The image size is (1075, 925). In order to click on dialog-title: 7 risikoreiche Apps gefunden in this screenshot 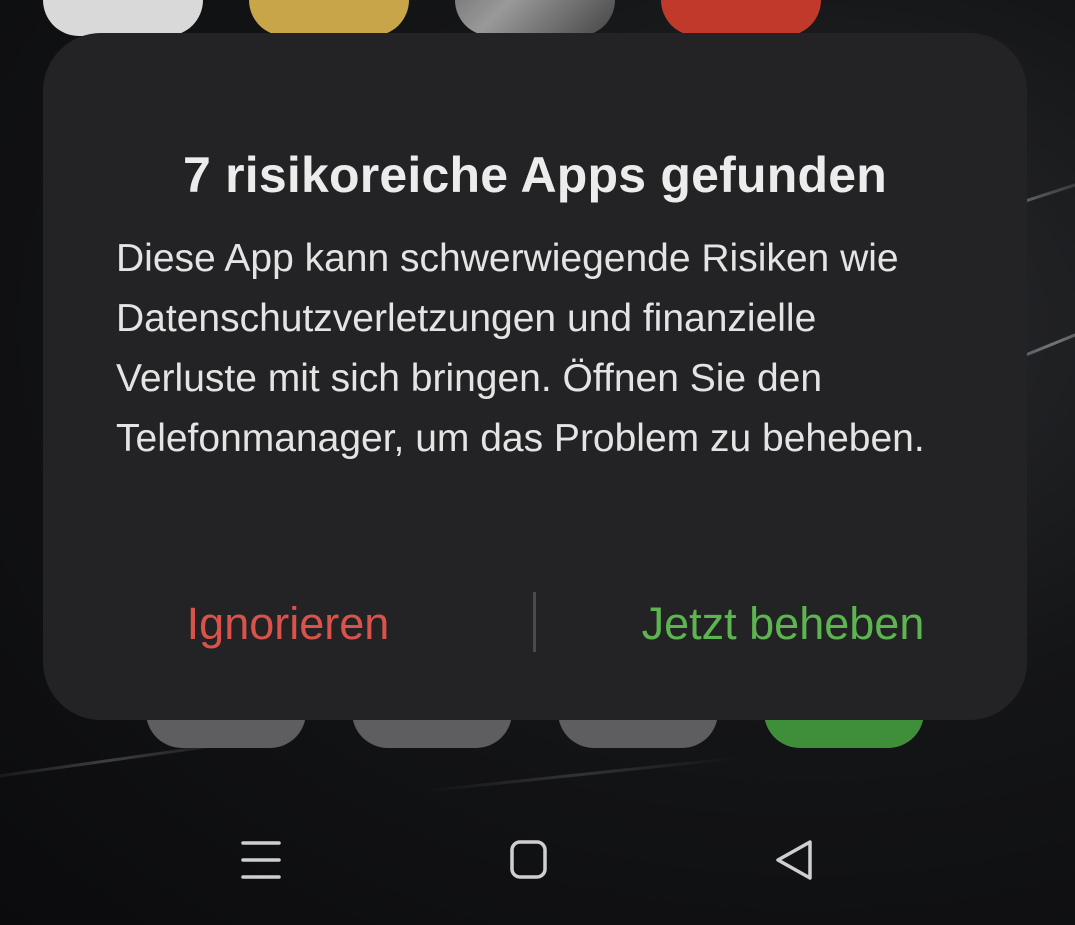, I will do `click(535, 175)`.